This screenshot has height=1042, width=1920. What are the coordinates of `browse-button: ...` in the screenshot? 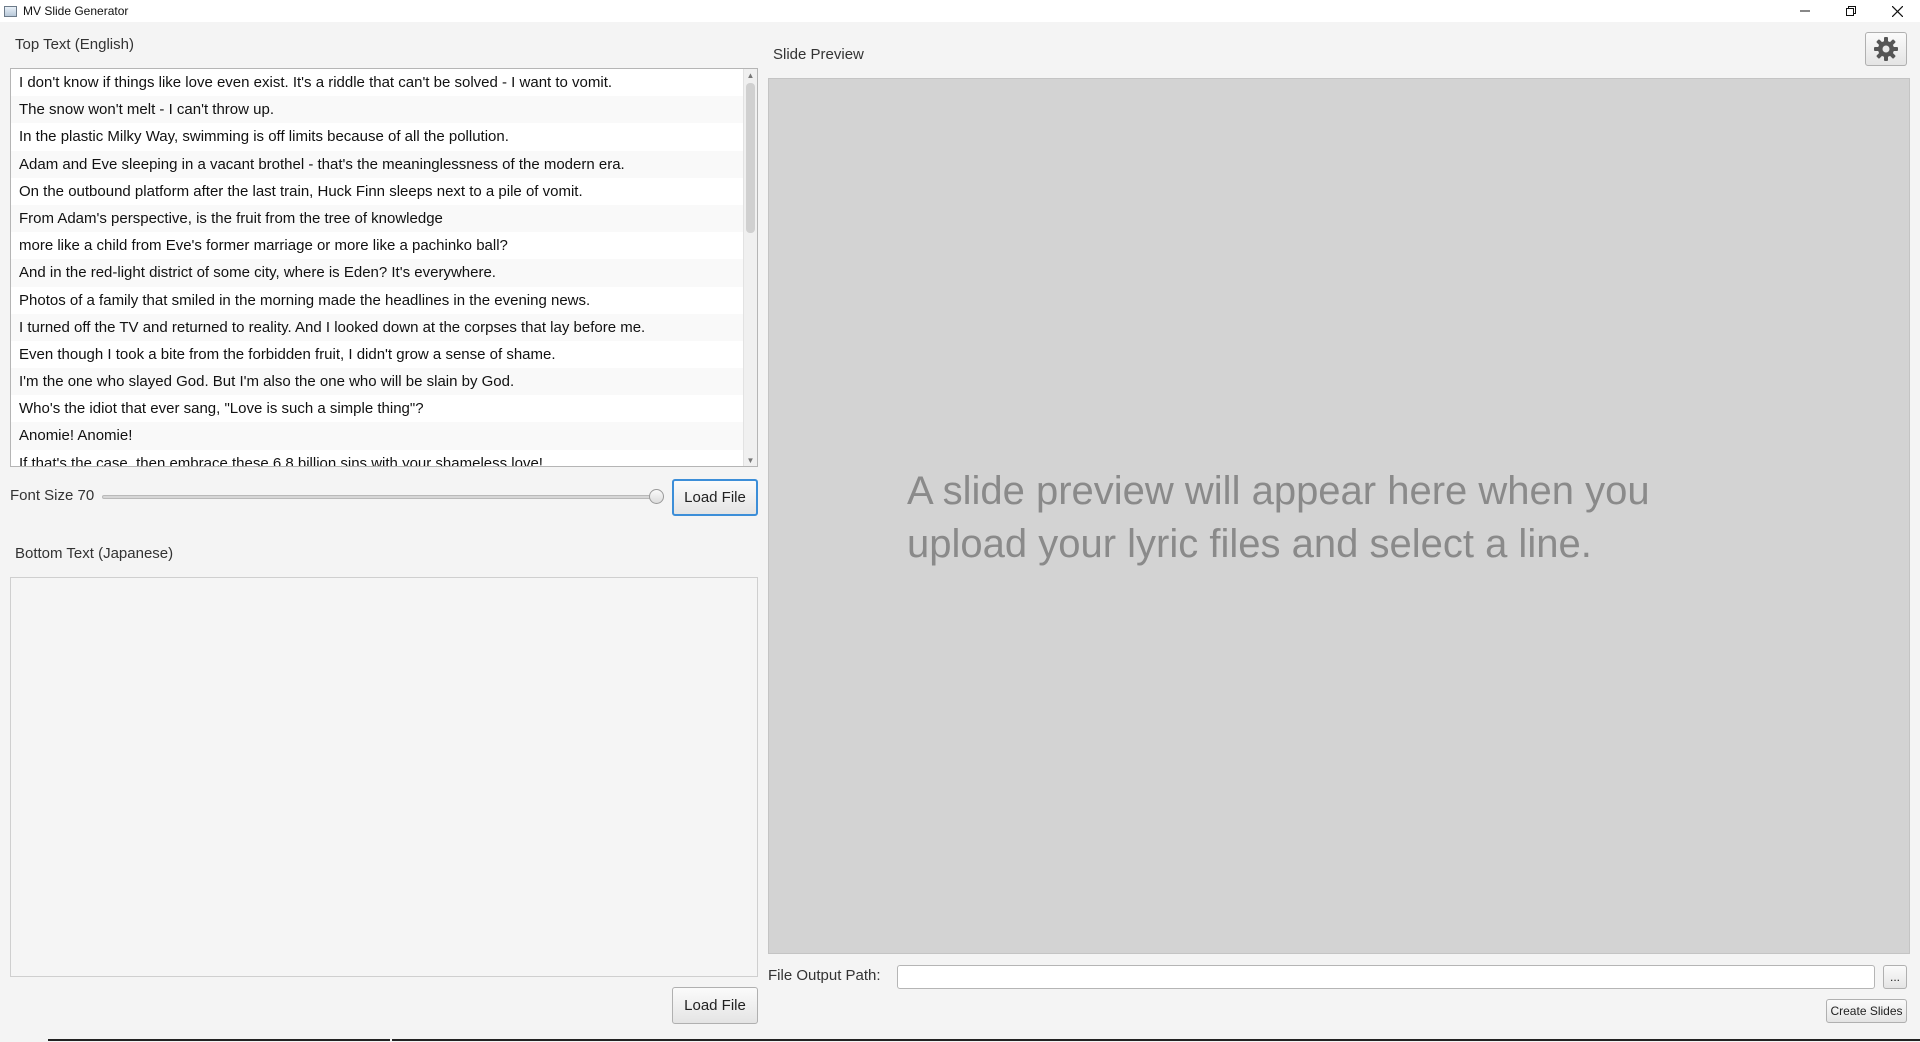 It's located at (1895, 977).